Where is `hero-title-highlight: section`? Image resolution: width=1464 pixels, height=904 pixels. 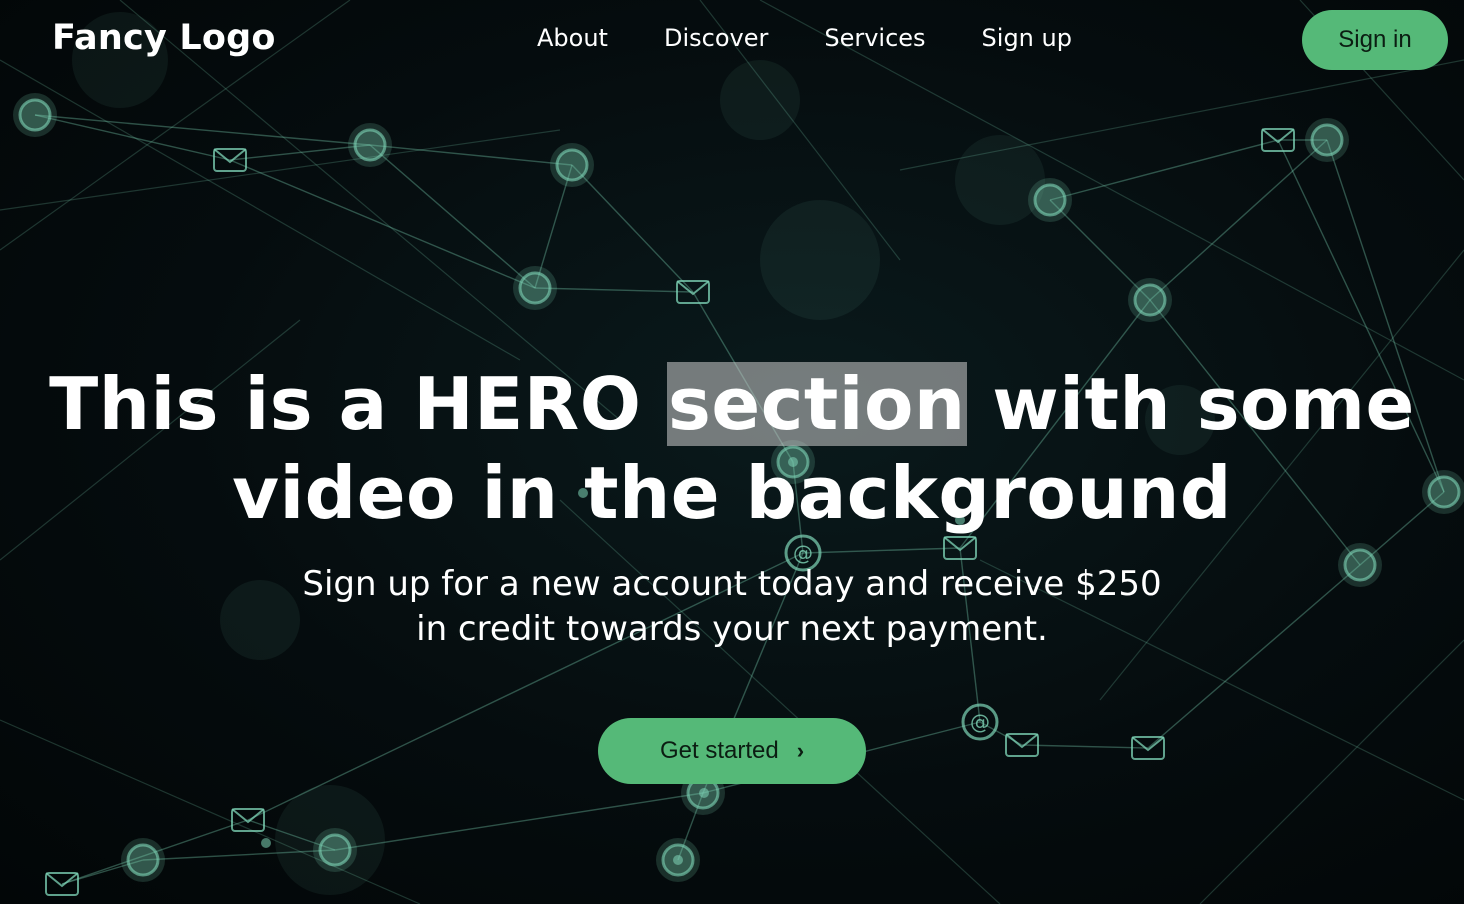
hero-title-highlight: section is located at coordinates (817, 404).